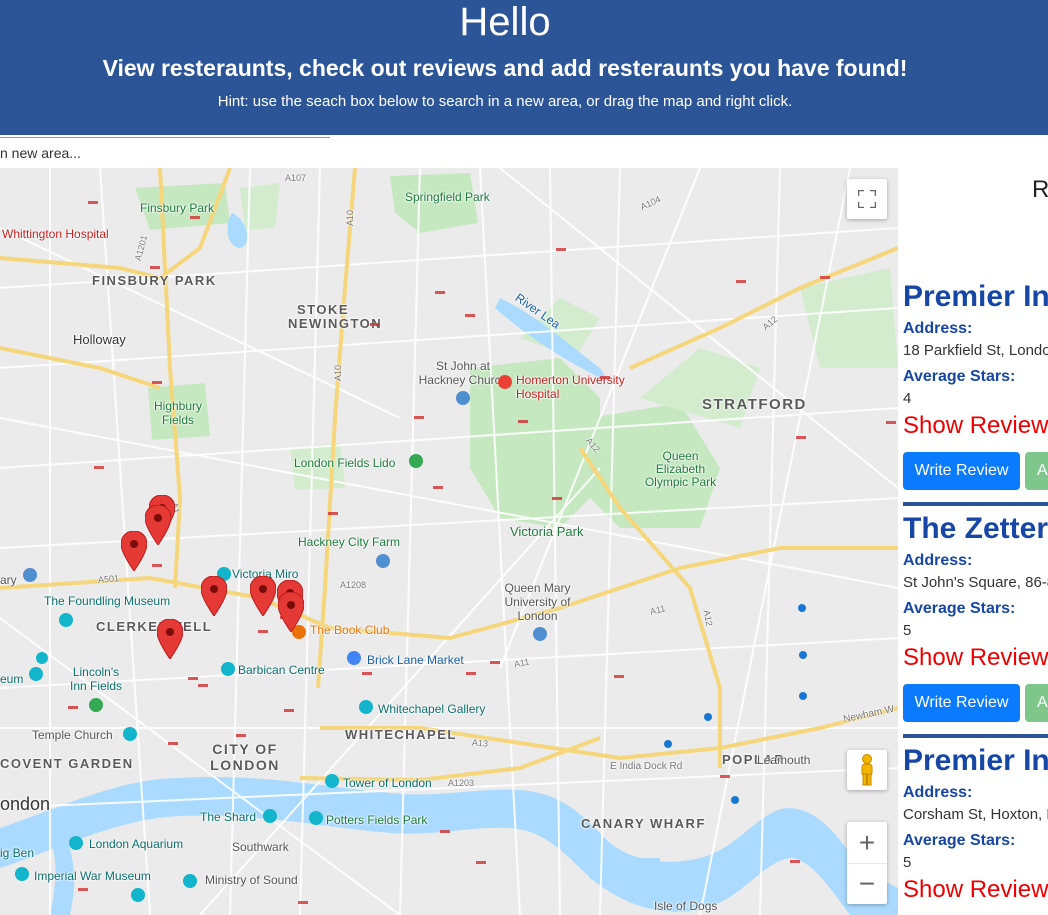  What do you see at coordinates (867, 884) in the screenshot?
I see `zoom-out-button: −` at bounding box center [867, 884].